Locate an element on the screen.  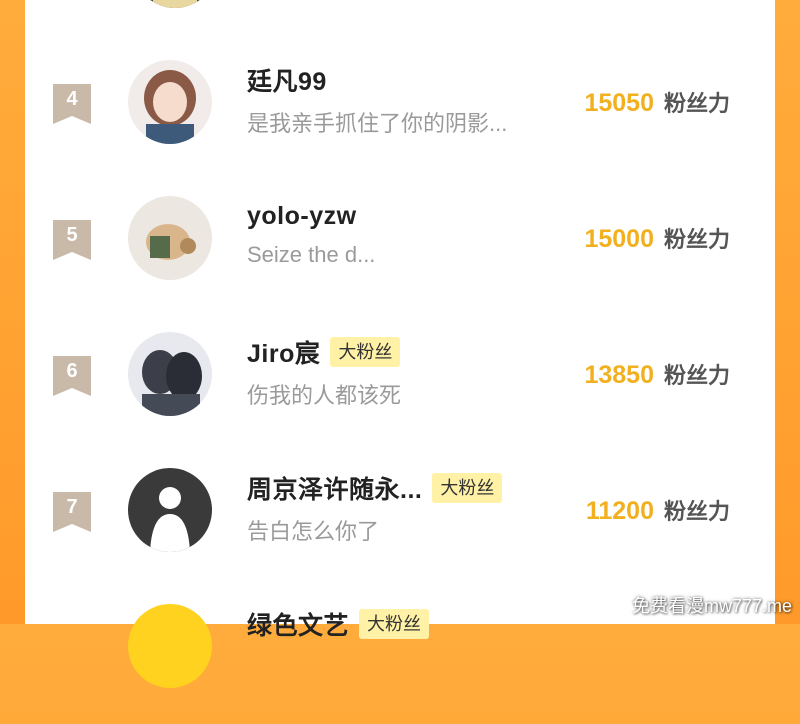
fan-score: 11200 is located at coordinates (619, 511).